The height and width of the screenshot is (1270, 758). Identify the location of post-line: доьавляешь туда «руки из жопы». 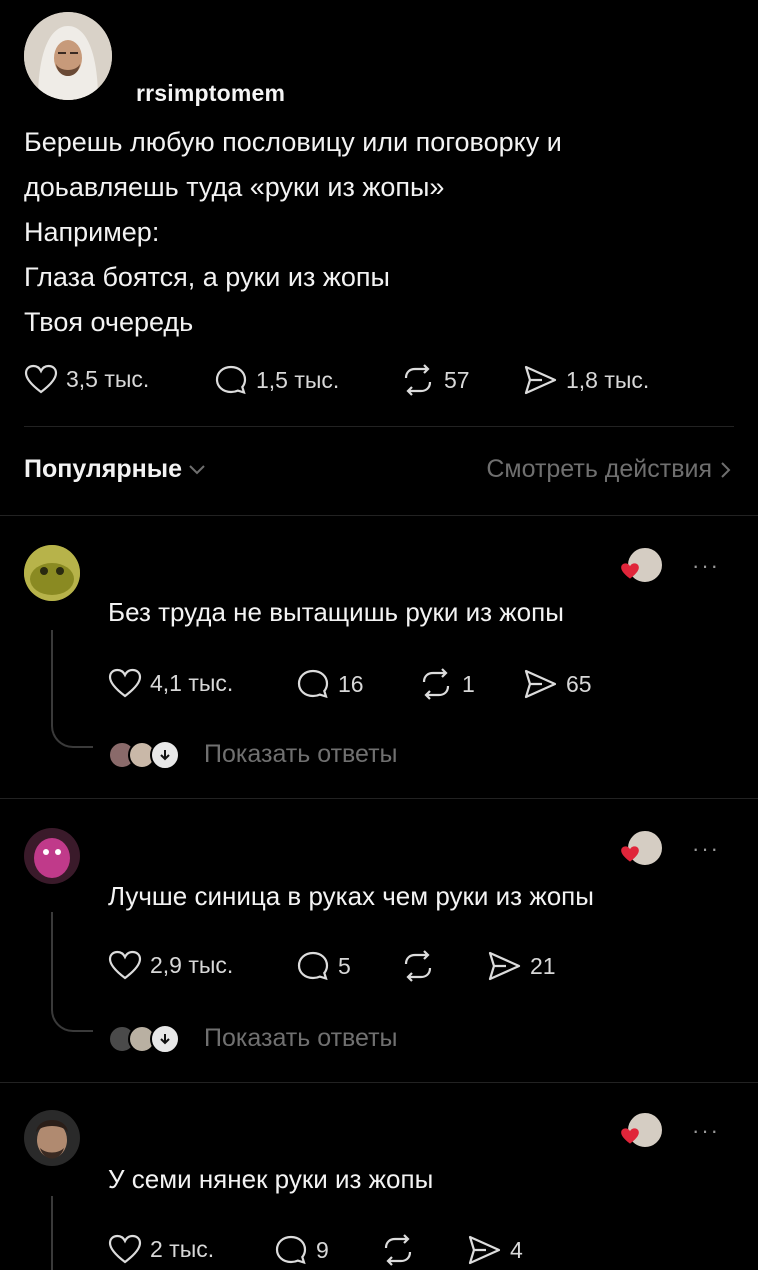
(234, 187).